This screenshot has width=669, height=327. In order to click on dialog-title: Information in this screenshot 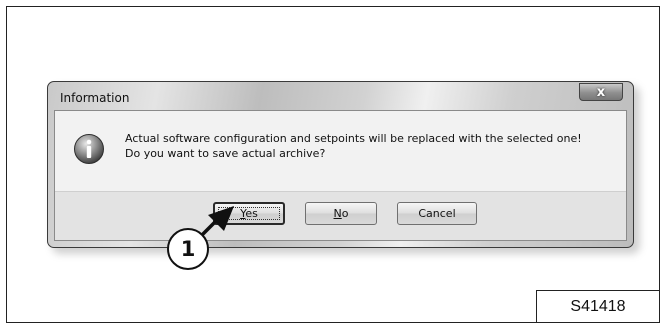, I will do `click(95, 98)`.